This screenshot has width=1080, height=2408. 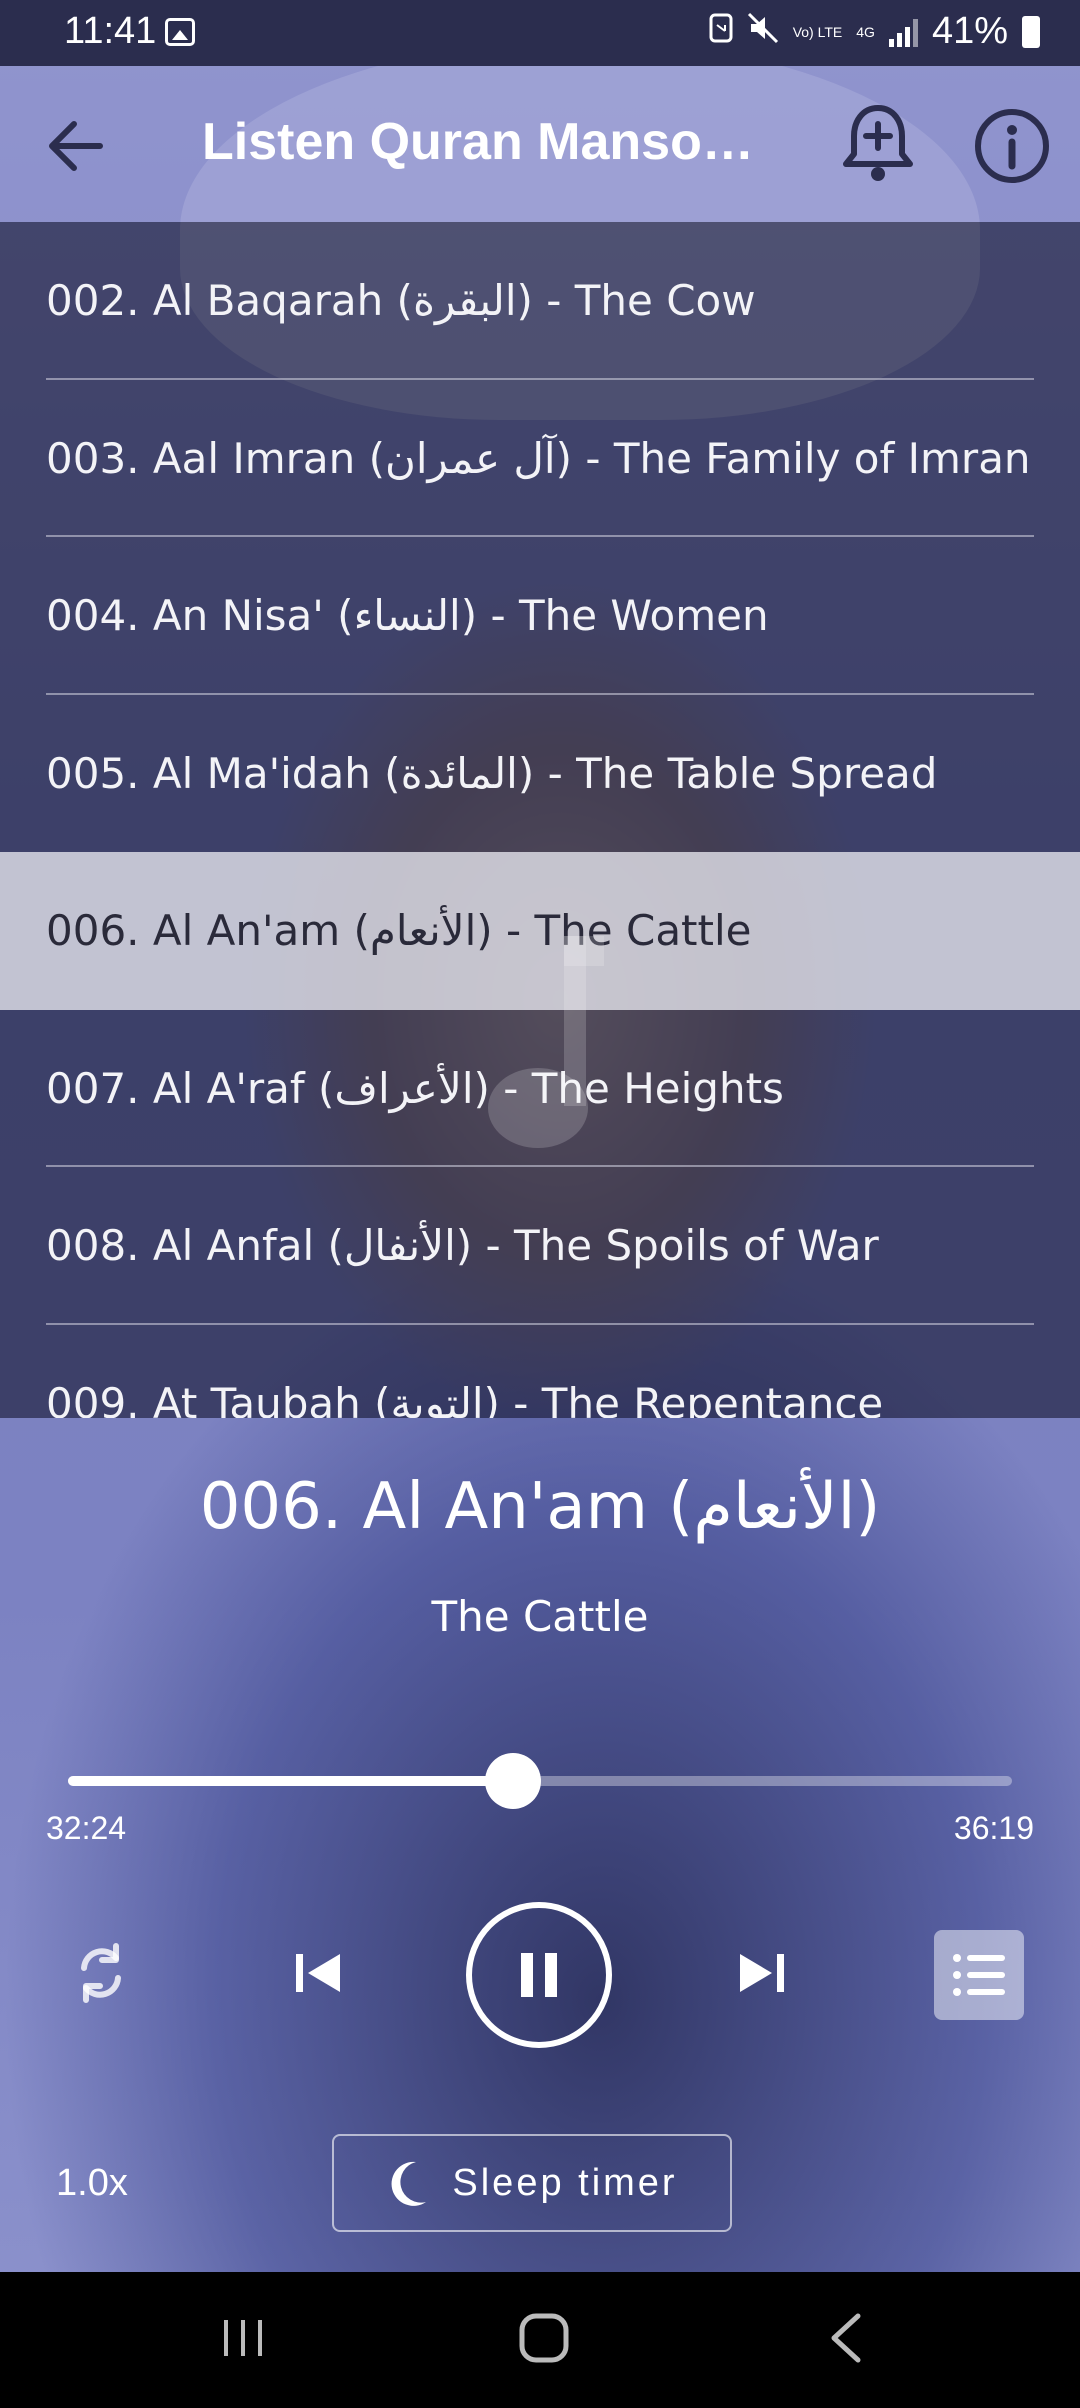 What do you see at coordinates (565, 2182) in the screenshot?
I see `sleep-timer-label: Sleep timer` at bounding box center [565, 2182].